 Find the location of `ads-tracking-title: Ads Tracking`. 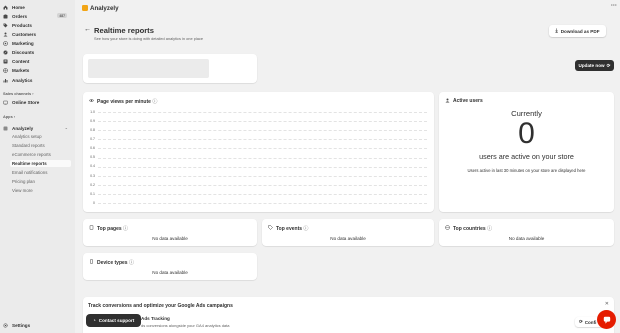

ads-tracking-title: Ads Tracking is located at coordinates (155, 318).